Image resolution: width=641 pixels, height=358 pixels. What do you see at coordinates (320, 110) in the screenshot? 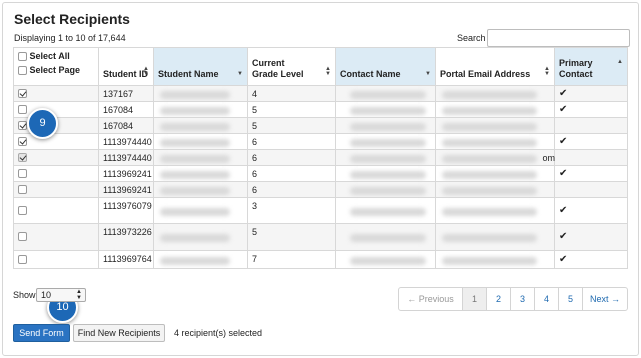
I see `table-row: 167084 5 ✔` at bounding box center [320, 110].